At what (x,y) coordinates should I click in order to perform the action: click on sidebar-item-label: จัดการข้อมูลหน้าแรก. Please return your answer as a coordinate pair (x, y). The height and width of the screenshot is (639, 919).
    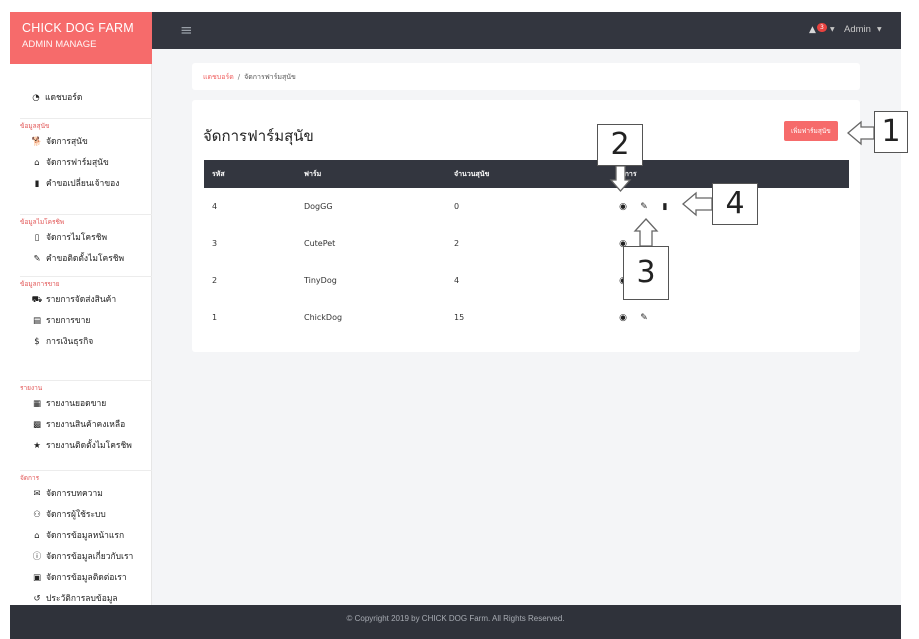
    Looking at the image, I should click on (85, 536).